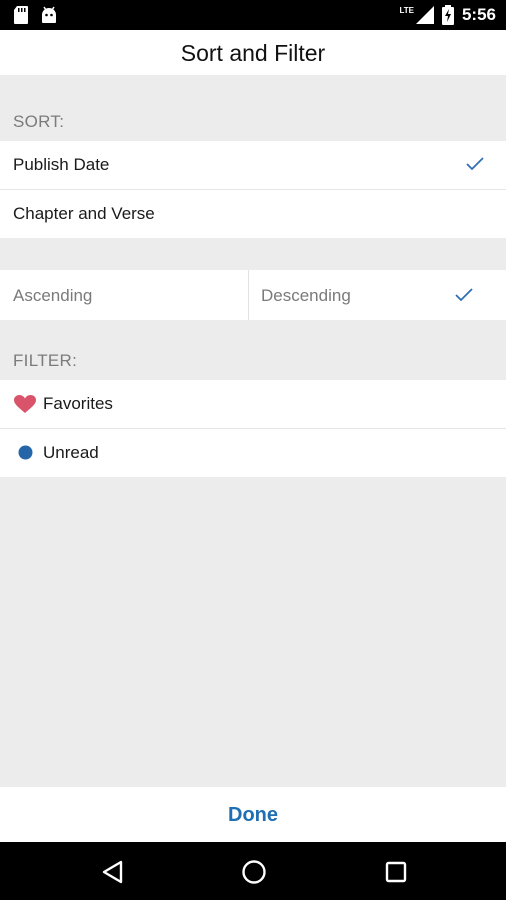  What do you see at coordinates (25, 404) in the screenshot?
I see `heart-icon` at bounding box center [25, 404].